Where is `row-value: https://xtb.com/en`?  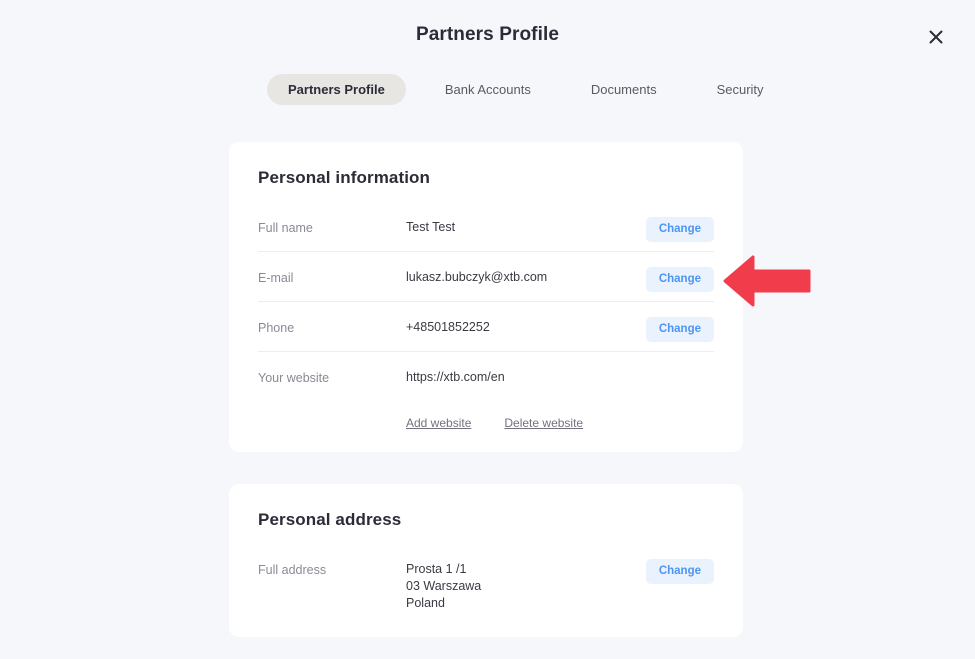
row-value: https://xtb.com/en is located at coordinates (455, 377).